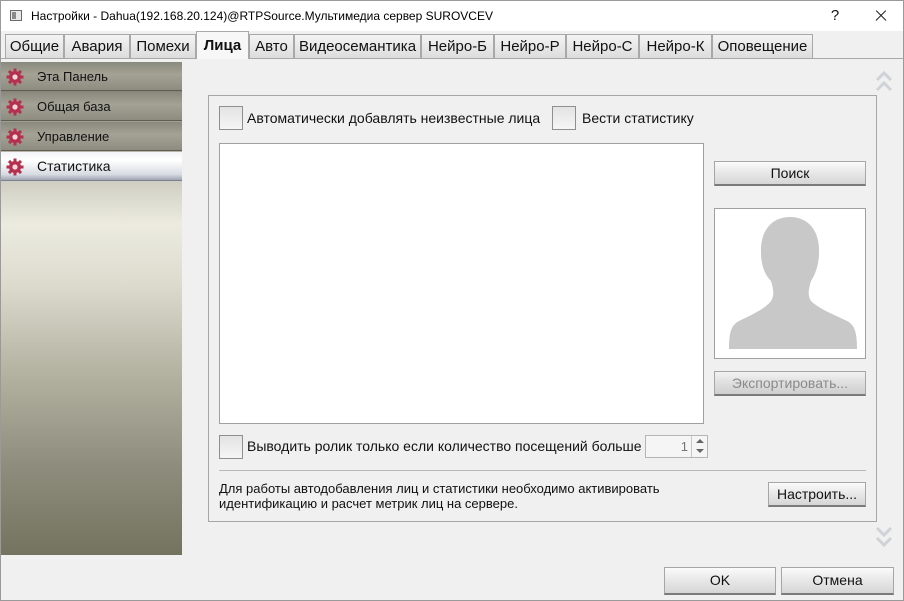 This screenshot has width=904, height=601. What do you see at coordinates (700, 441) in the screenshot?
I see `spin-up-icon` at bounding box center [700, 441].